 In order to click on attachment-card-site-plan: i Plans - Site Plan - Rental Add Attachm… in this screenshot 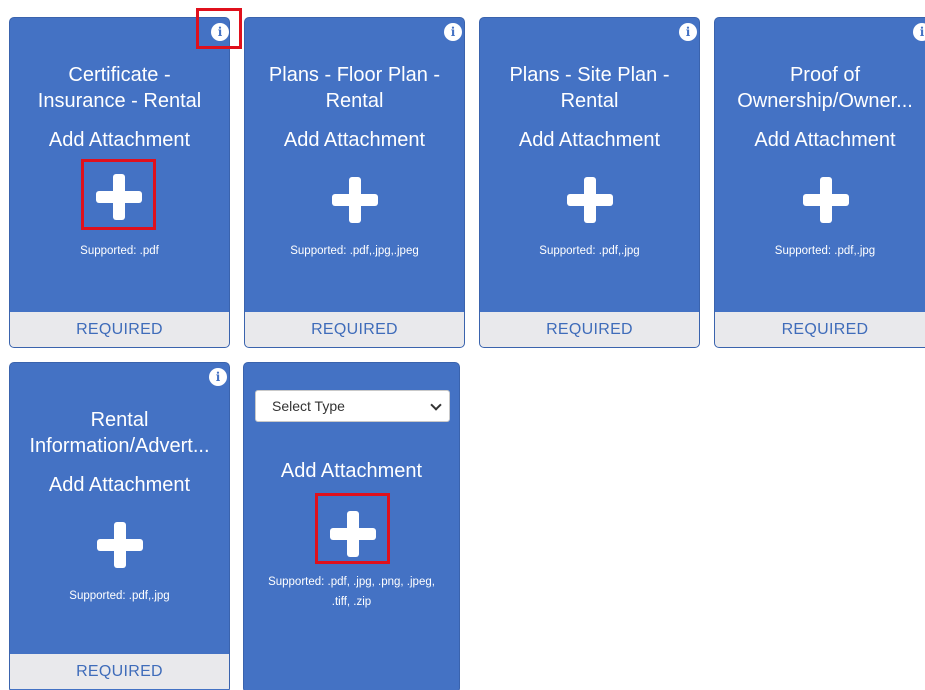, I will do `click(589, 182)`.